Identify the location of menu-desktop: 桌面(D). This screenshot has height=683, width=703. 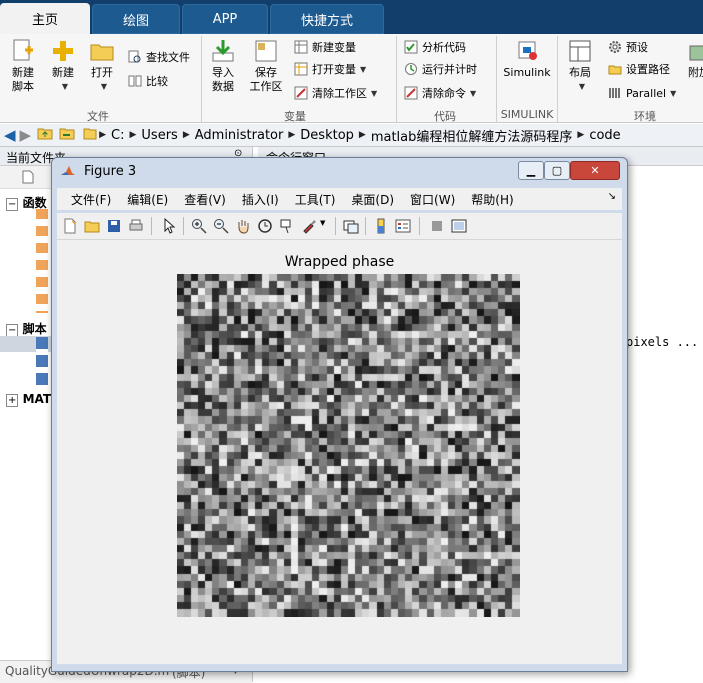
(372, 199).